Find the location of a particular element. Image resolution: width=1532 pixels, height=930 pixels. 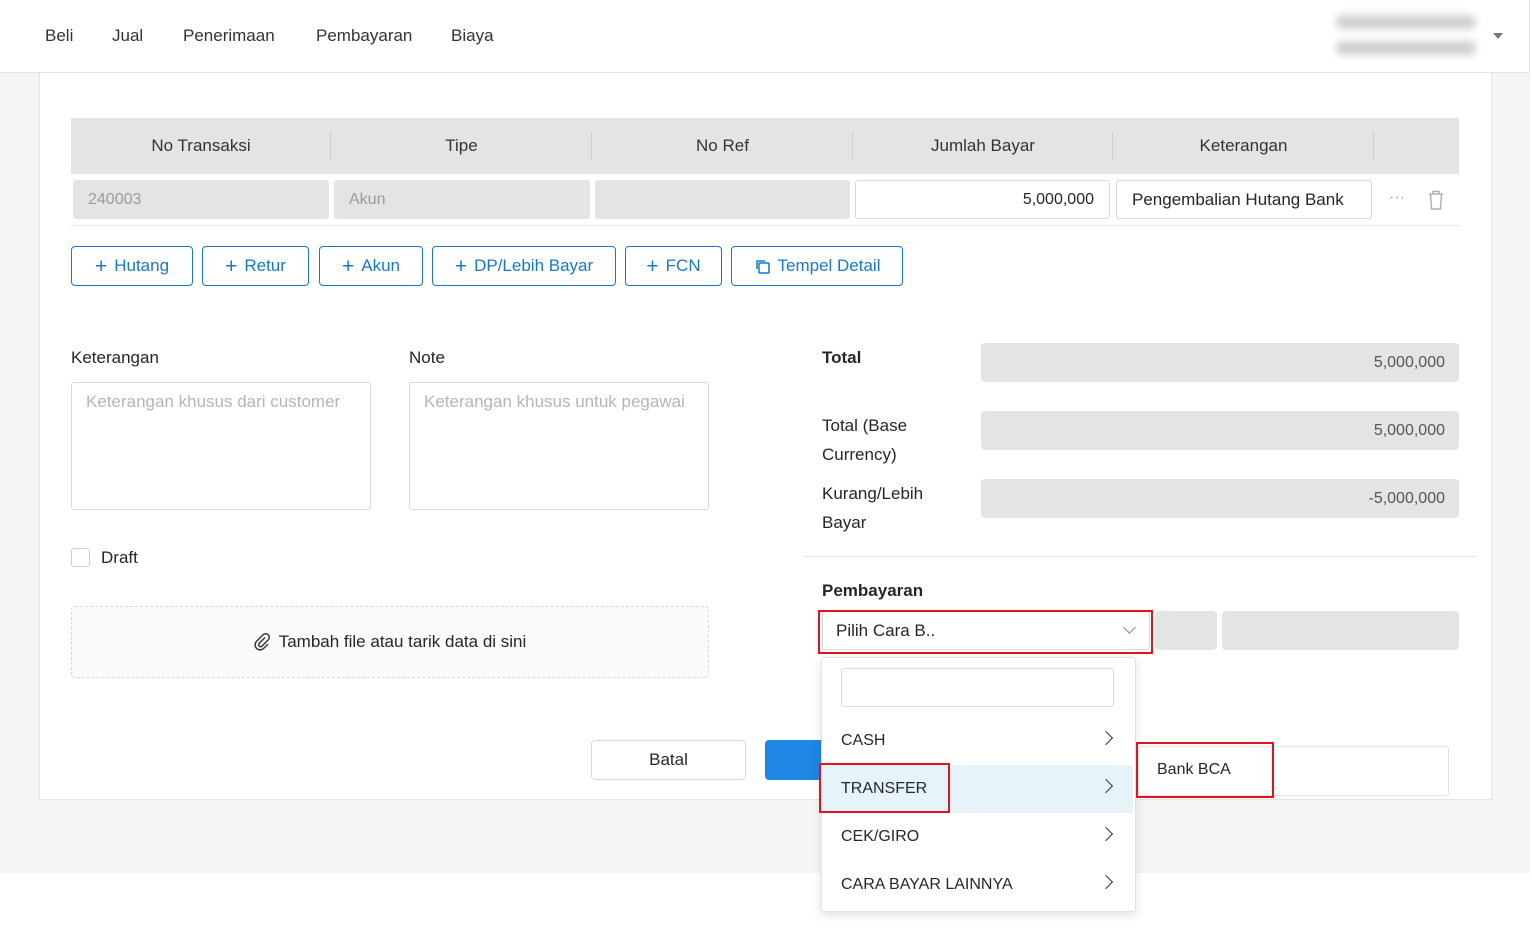

note-textarea: Keterangan khusus untuk pegawai is located at coordinates (559, 446).